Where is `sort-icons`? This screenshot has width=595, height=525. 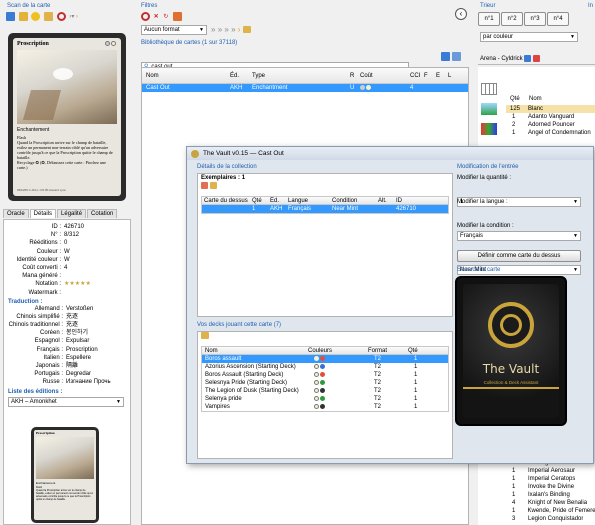
sort-icons is located at coordinates (452, 56).